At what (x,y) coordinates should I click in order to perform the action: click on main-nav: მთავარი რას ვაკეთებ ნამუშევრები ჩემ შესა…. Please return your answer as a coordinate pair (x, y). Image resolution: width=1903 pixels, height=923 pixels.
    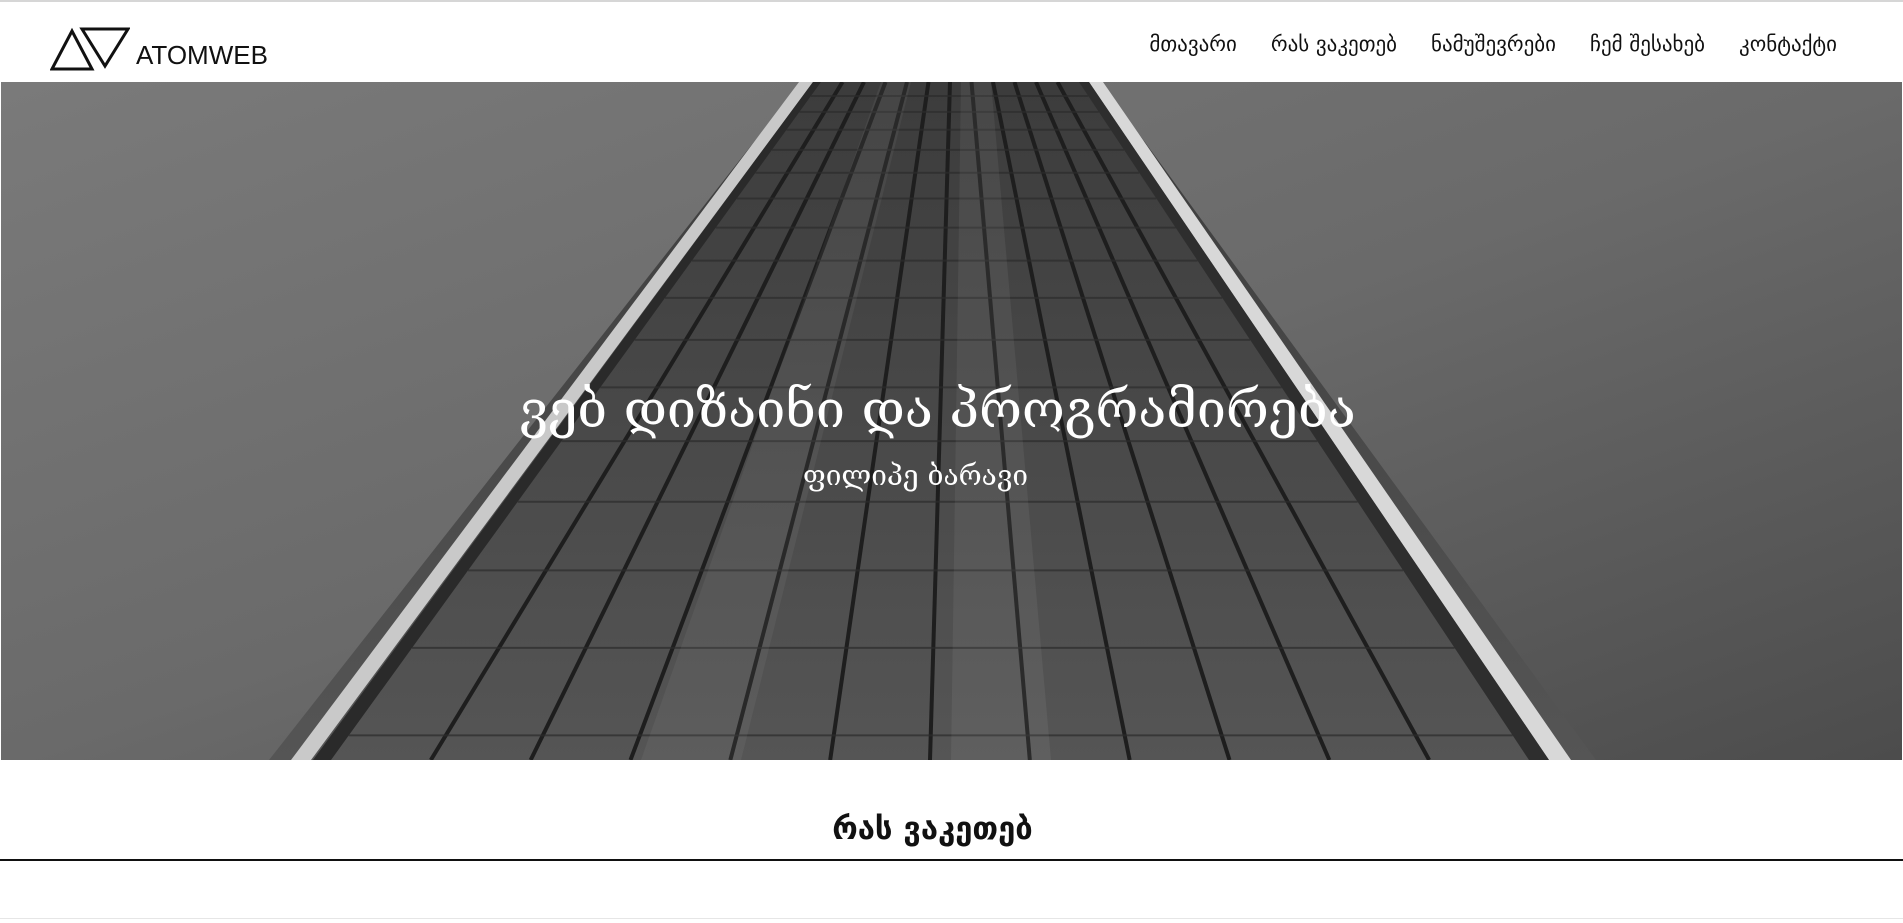
    Looking at the image, I should click on (1493, 44).